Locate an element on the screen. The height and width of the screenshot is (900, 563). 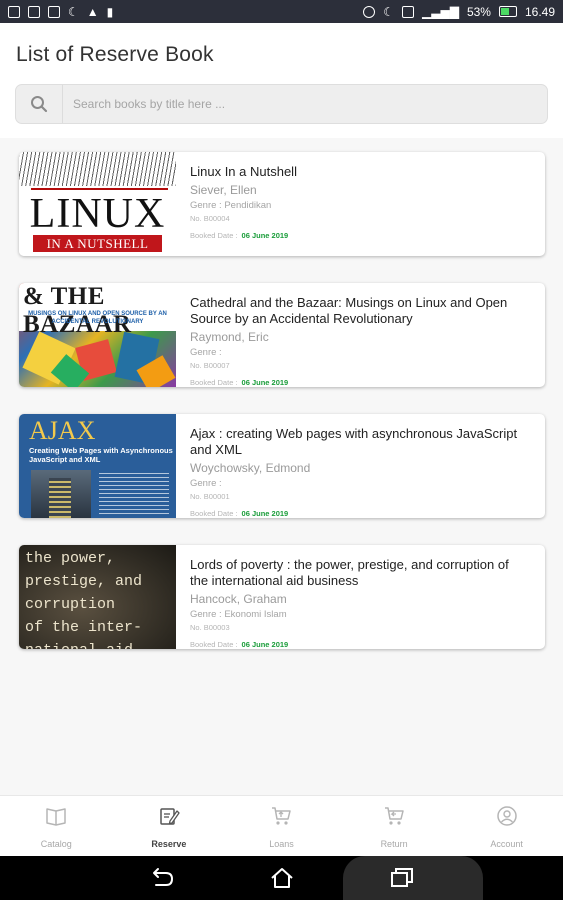
notification-icon: ▮ is located at coordinates (110, 11).